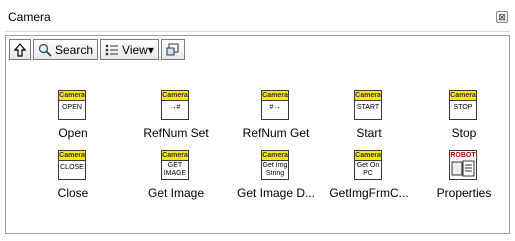 This screenshot has width=515, height=241. Describe the element at coordinates (138, 49) in the screenshot. I see `view-label: View▾` at that location.